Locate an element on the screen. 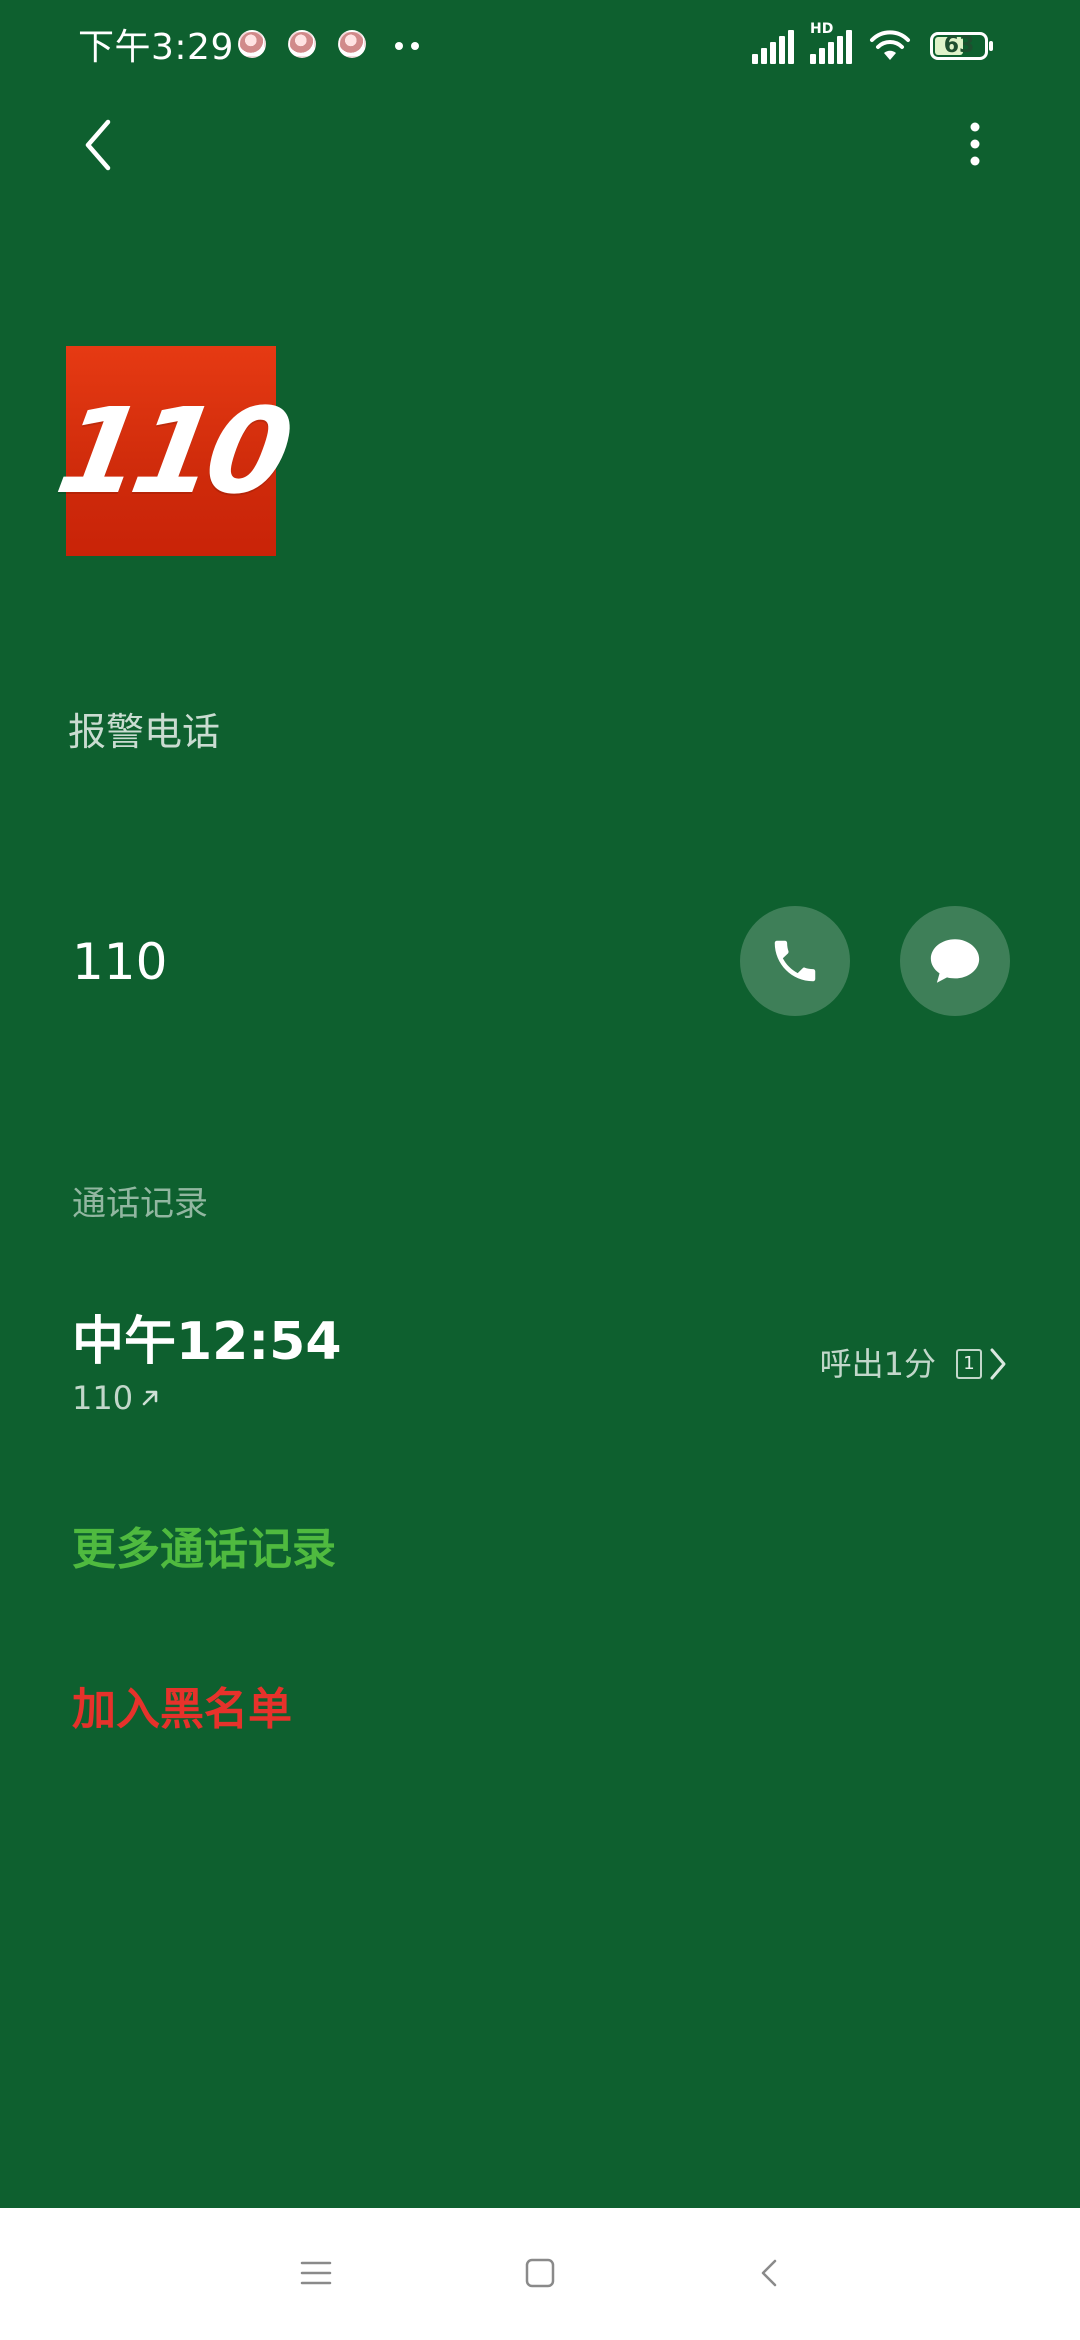 The height and width of the screenshot is (2340, 1080). status-icons: HD 63 is located at coordinates (872, 43).